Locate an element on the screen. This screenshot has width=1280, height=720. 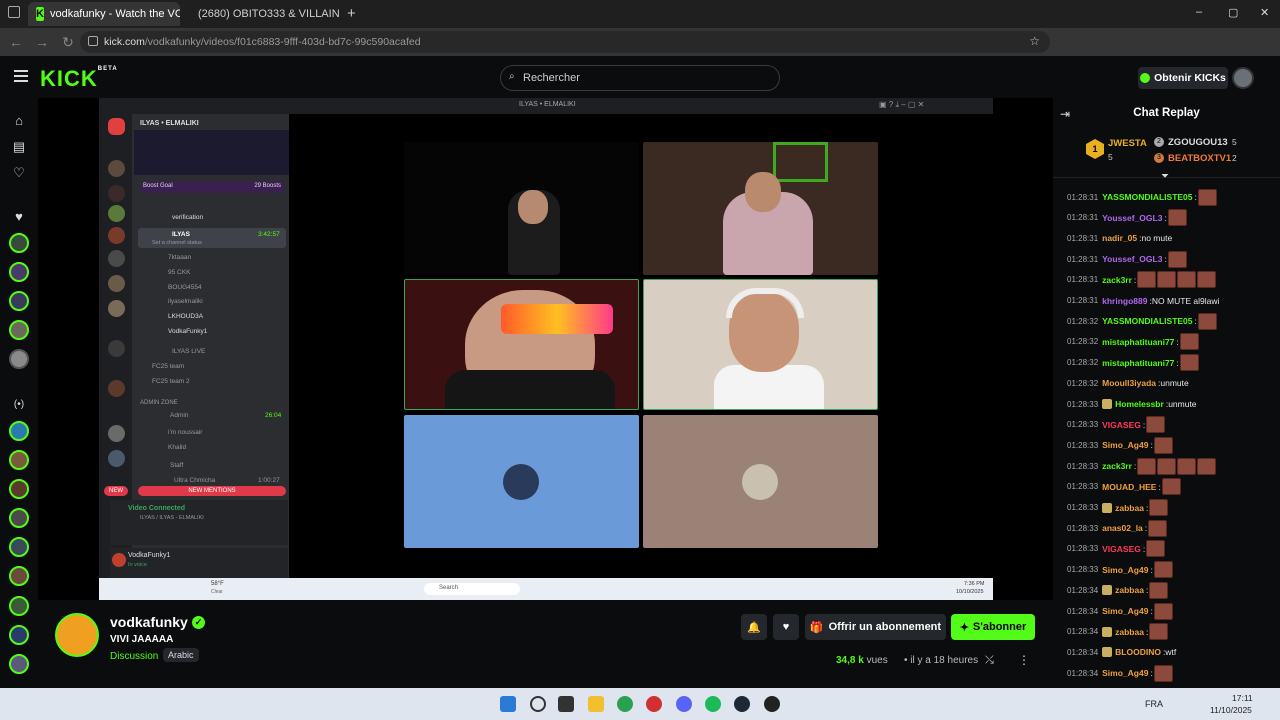
chat-username: BLOODINO is located at coordinates (1138, 652).